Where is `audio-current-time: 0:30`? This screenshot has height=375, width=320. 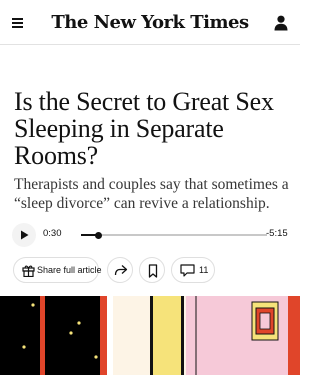 audio-current-time: 0:30 is located at coordinates (52, 233).